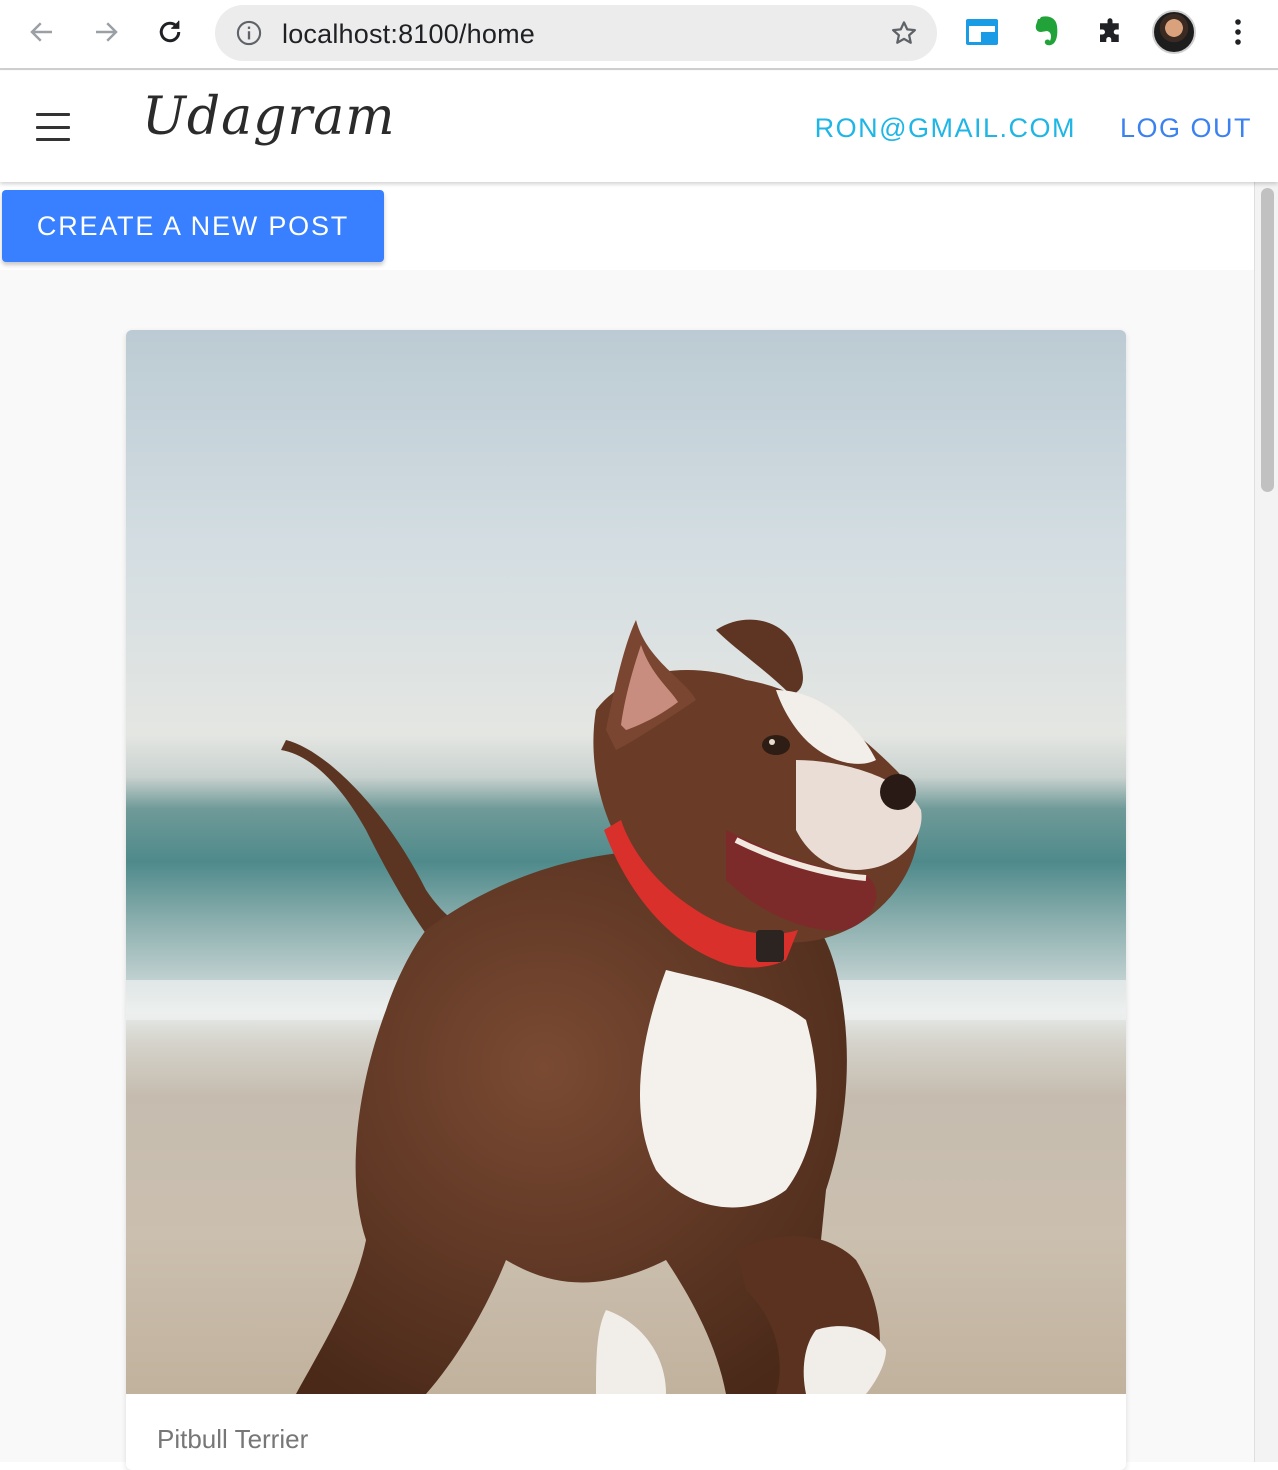 The image size is (1278, 1470). Describe the element at coordinates (53, 127) in the screenshot. I see `menu-icon` at that location.